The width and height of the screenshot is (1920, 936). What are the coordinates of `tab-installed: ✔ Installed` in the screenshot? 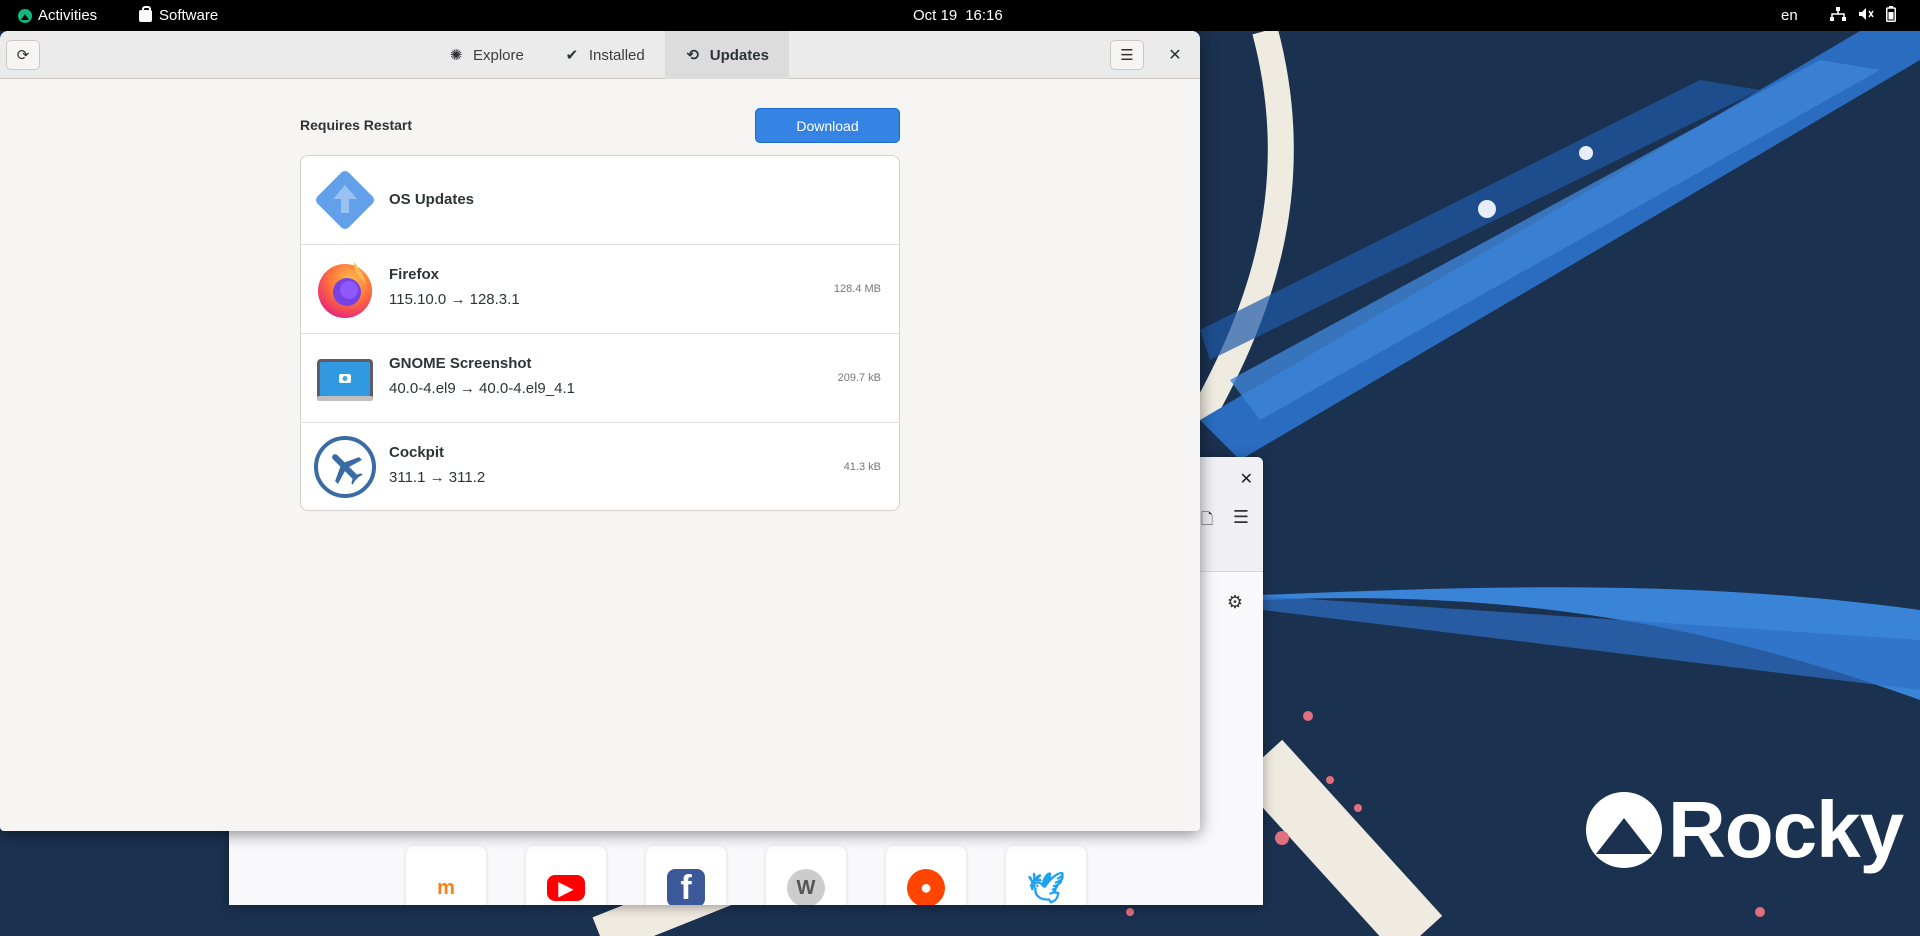 It's located at (604, 55).